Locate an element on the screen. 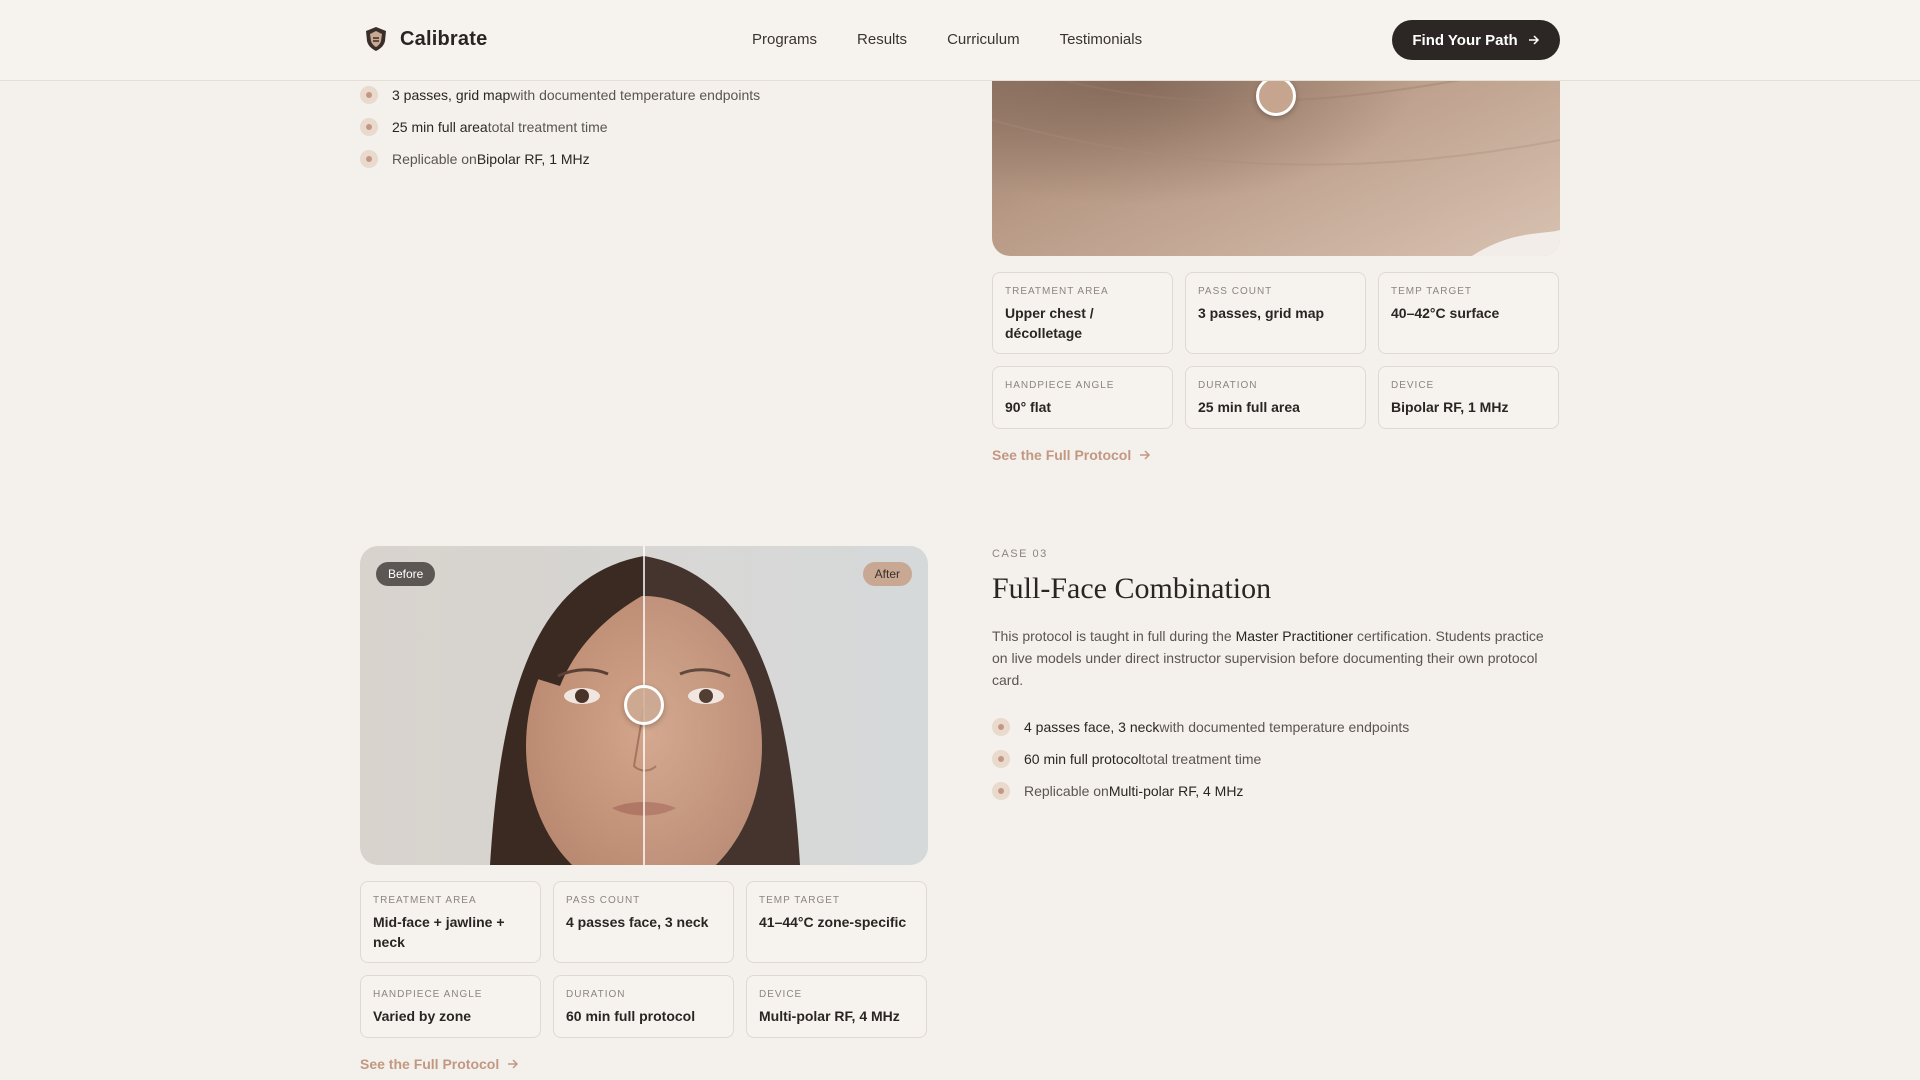 The height and width of the screenshot is (1080, 1920). stat-card: Device Multi-polar RF, 4 MHz is located at coordinates (836, 1006).